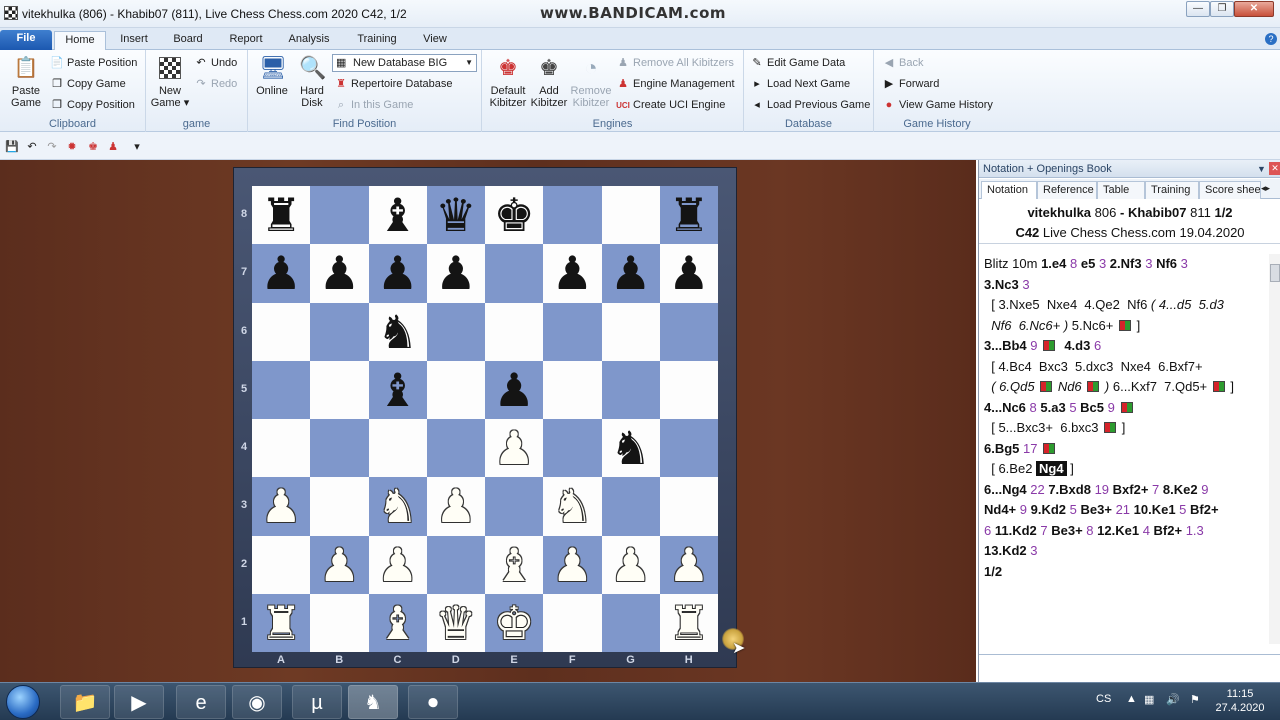 Image resolution: width=1280 pixels, height=720 pixels. Describe the element at coordinates (572, 506) in the screenshot. I see `square-f3: ♞` at that location.